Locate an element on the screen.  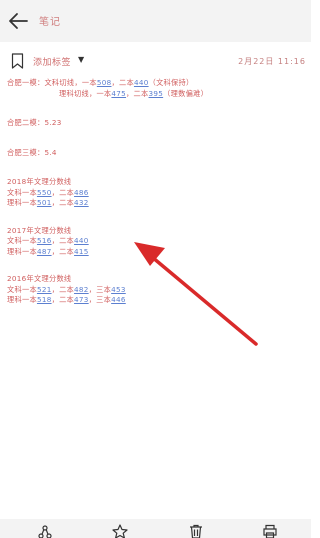
note-line: 合肥二模：5.23 is located at coordinates (34, 122).